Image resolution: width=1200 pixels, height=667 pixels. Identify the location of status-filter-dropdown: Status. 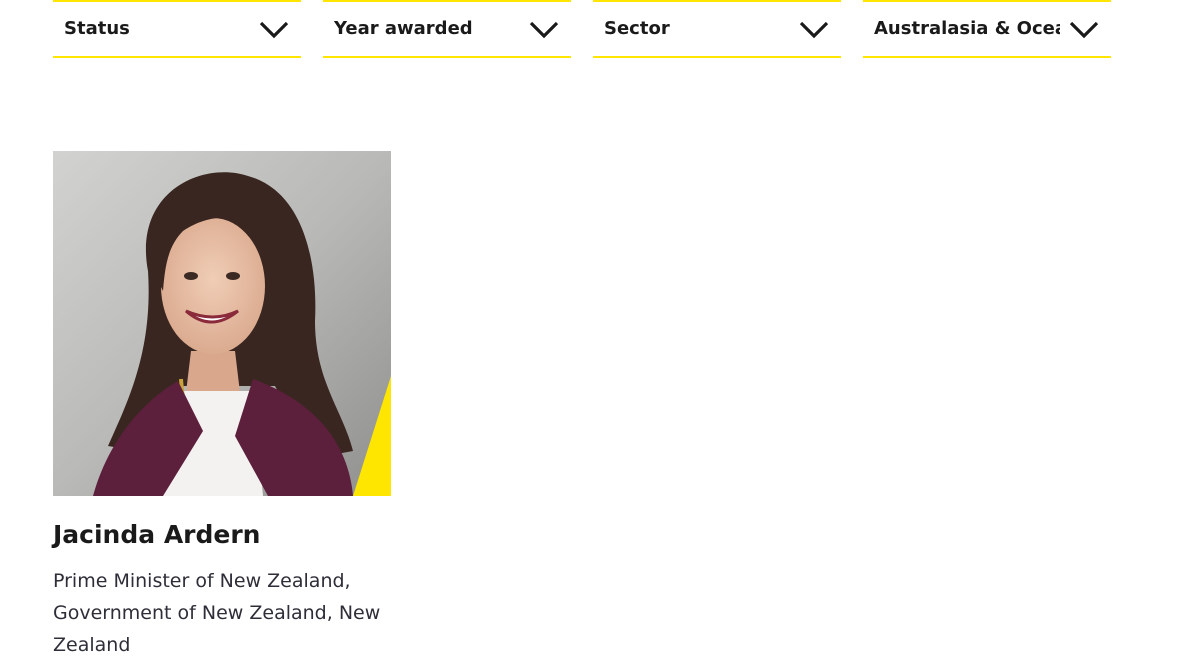
(177, 29).